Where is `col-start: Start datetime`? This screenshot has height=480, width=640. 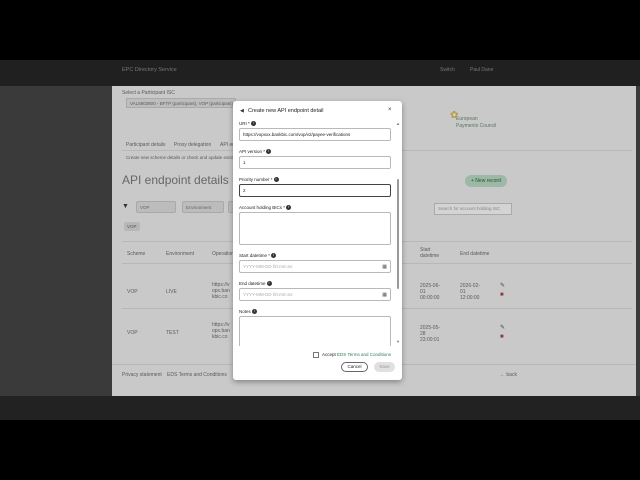 col-start: Start datetime is located at coordinates (430, 253).